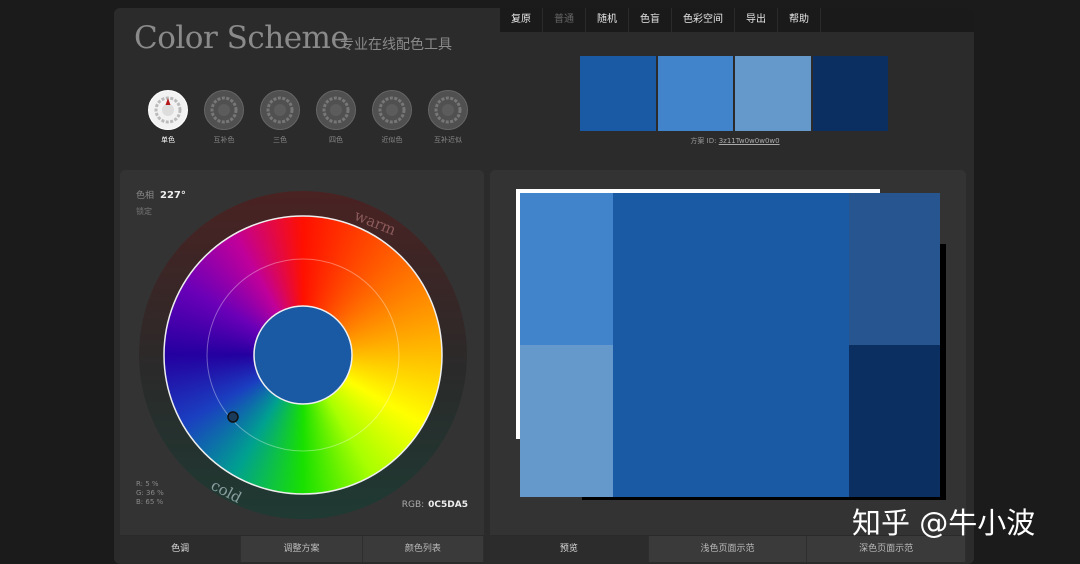  What do you see at coordinates (728, 549) in the screenshot?
I see `tab-light-page-demo: 浅色页面示范` at bounding box center [728, 549].